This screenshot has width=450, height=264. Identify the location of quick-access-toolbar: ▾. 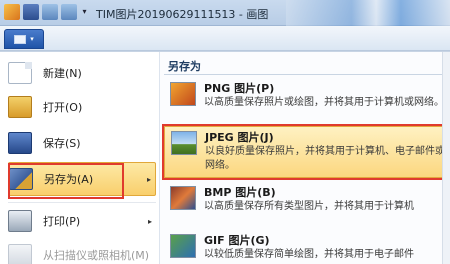
(46, 12).